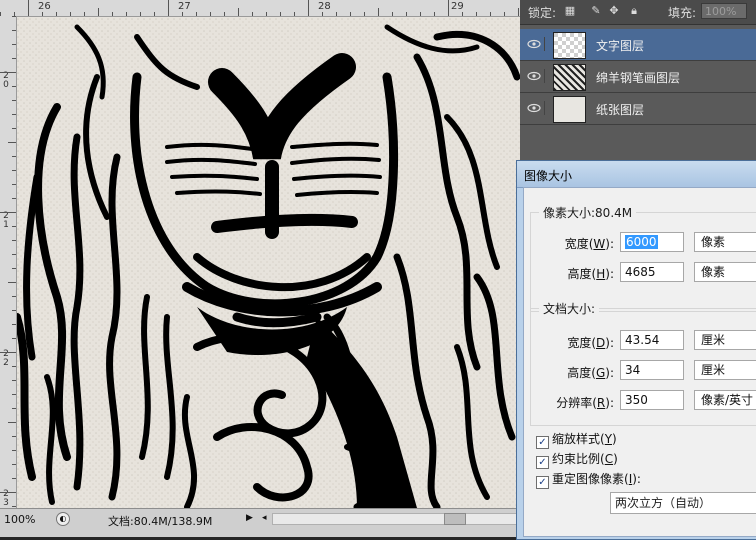 The width and height of the screenshot is (756, 540). I want to click on layer-name: 纸张图层, so click(620, 110).